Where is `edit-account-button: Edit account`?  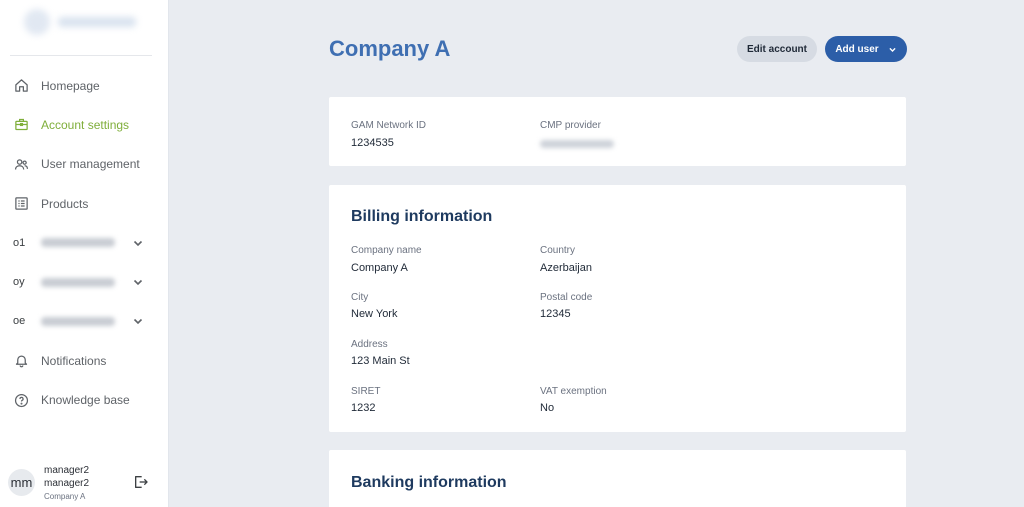 edit-account-button: Edit account is located at coordinates (777, 49).